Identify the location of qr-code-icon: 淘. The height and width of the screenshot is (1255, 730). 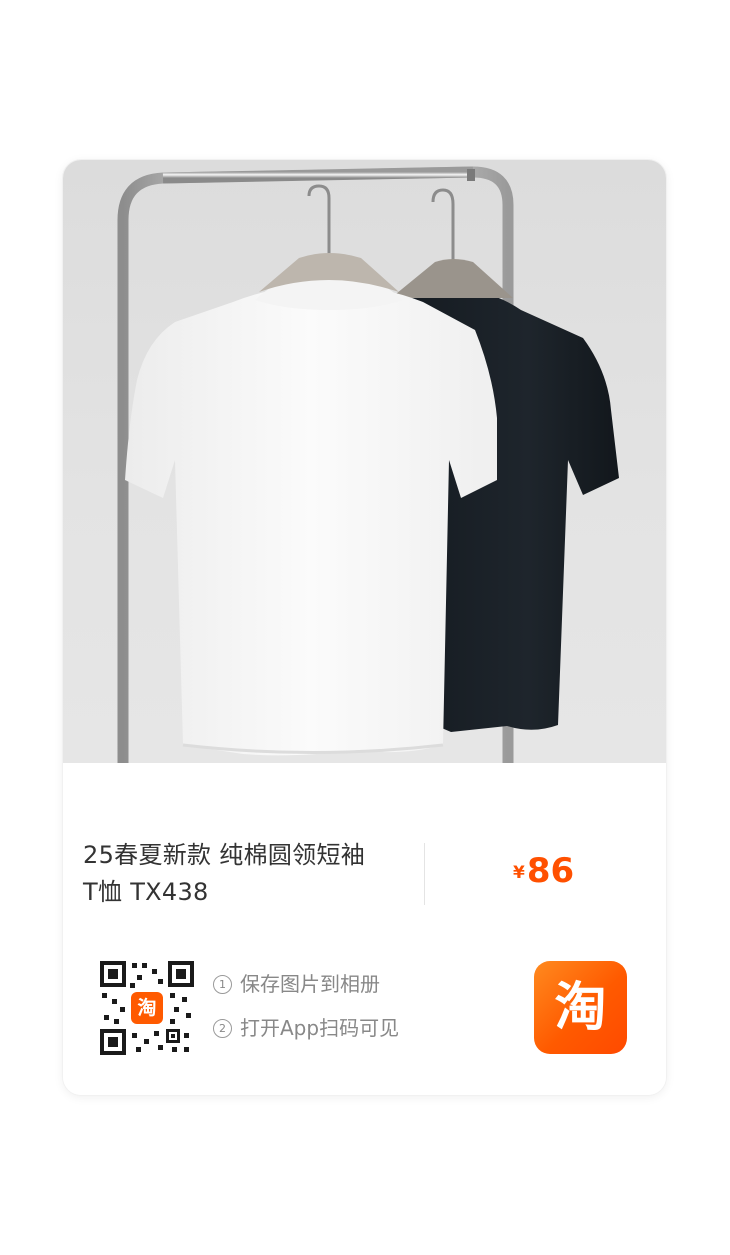
(147, 1008).